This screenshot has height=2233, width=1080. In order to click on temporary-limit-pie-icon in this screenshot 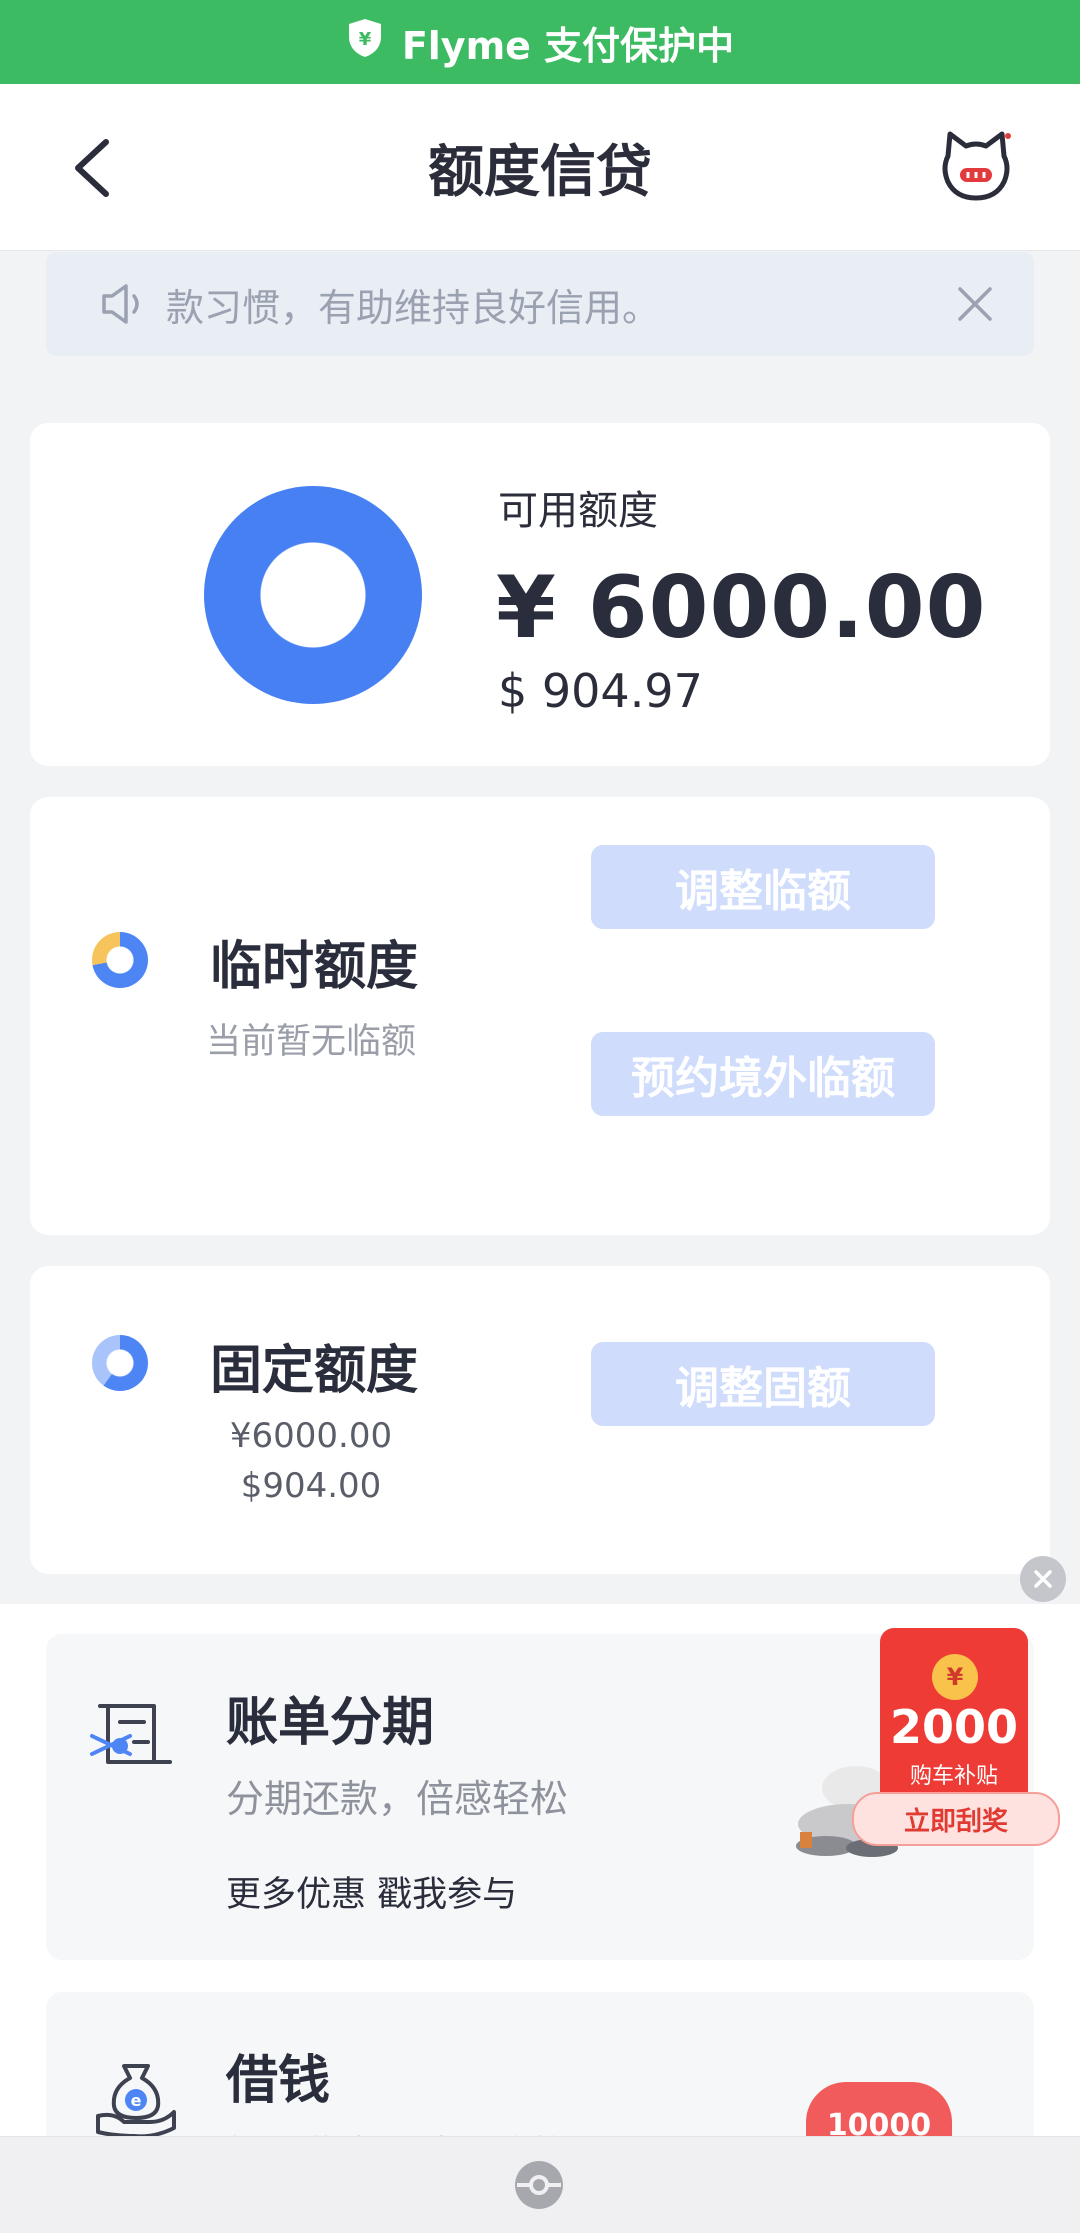, I will do `click(120, 960)`.